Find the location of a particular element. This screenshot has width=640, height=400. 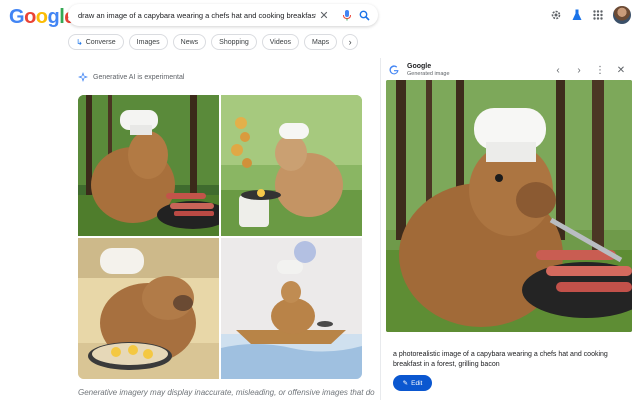

chevron-left-icon: ‹ is located at coordinates (558, 70).